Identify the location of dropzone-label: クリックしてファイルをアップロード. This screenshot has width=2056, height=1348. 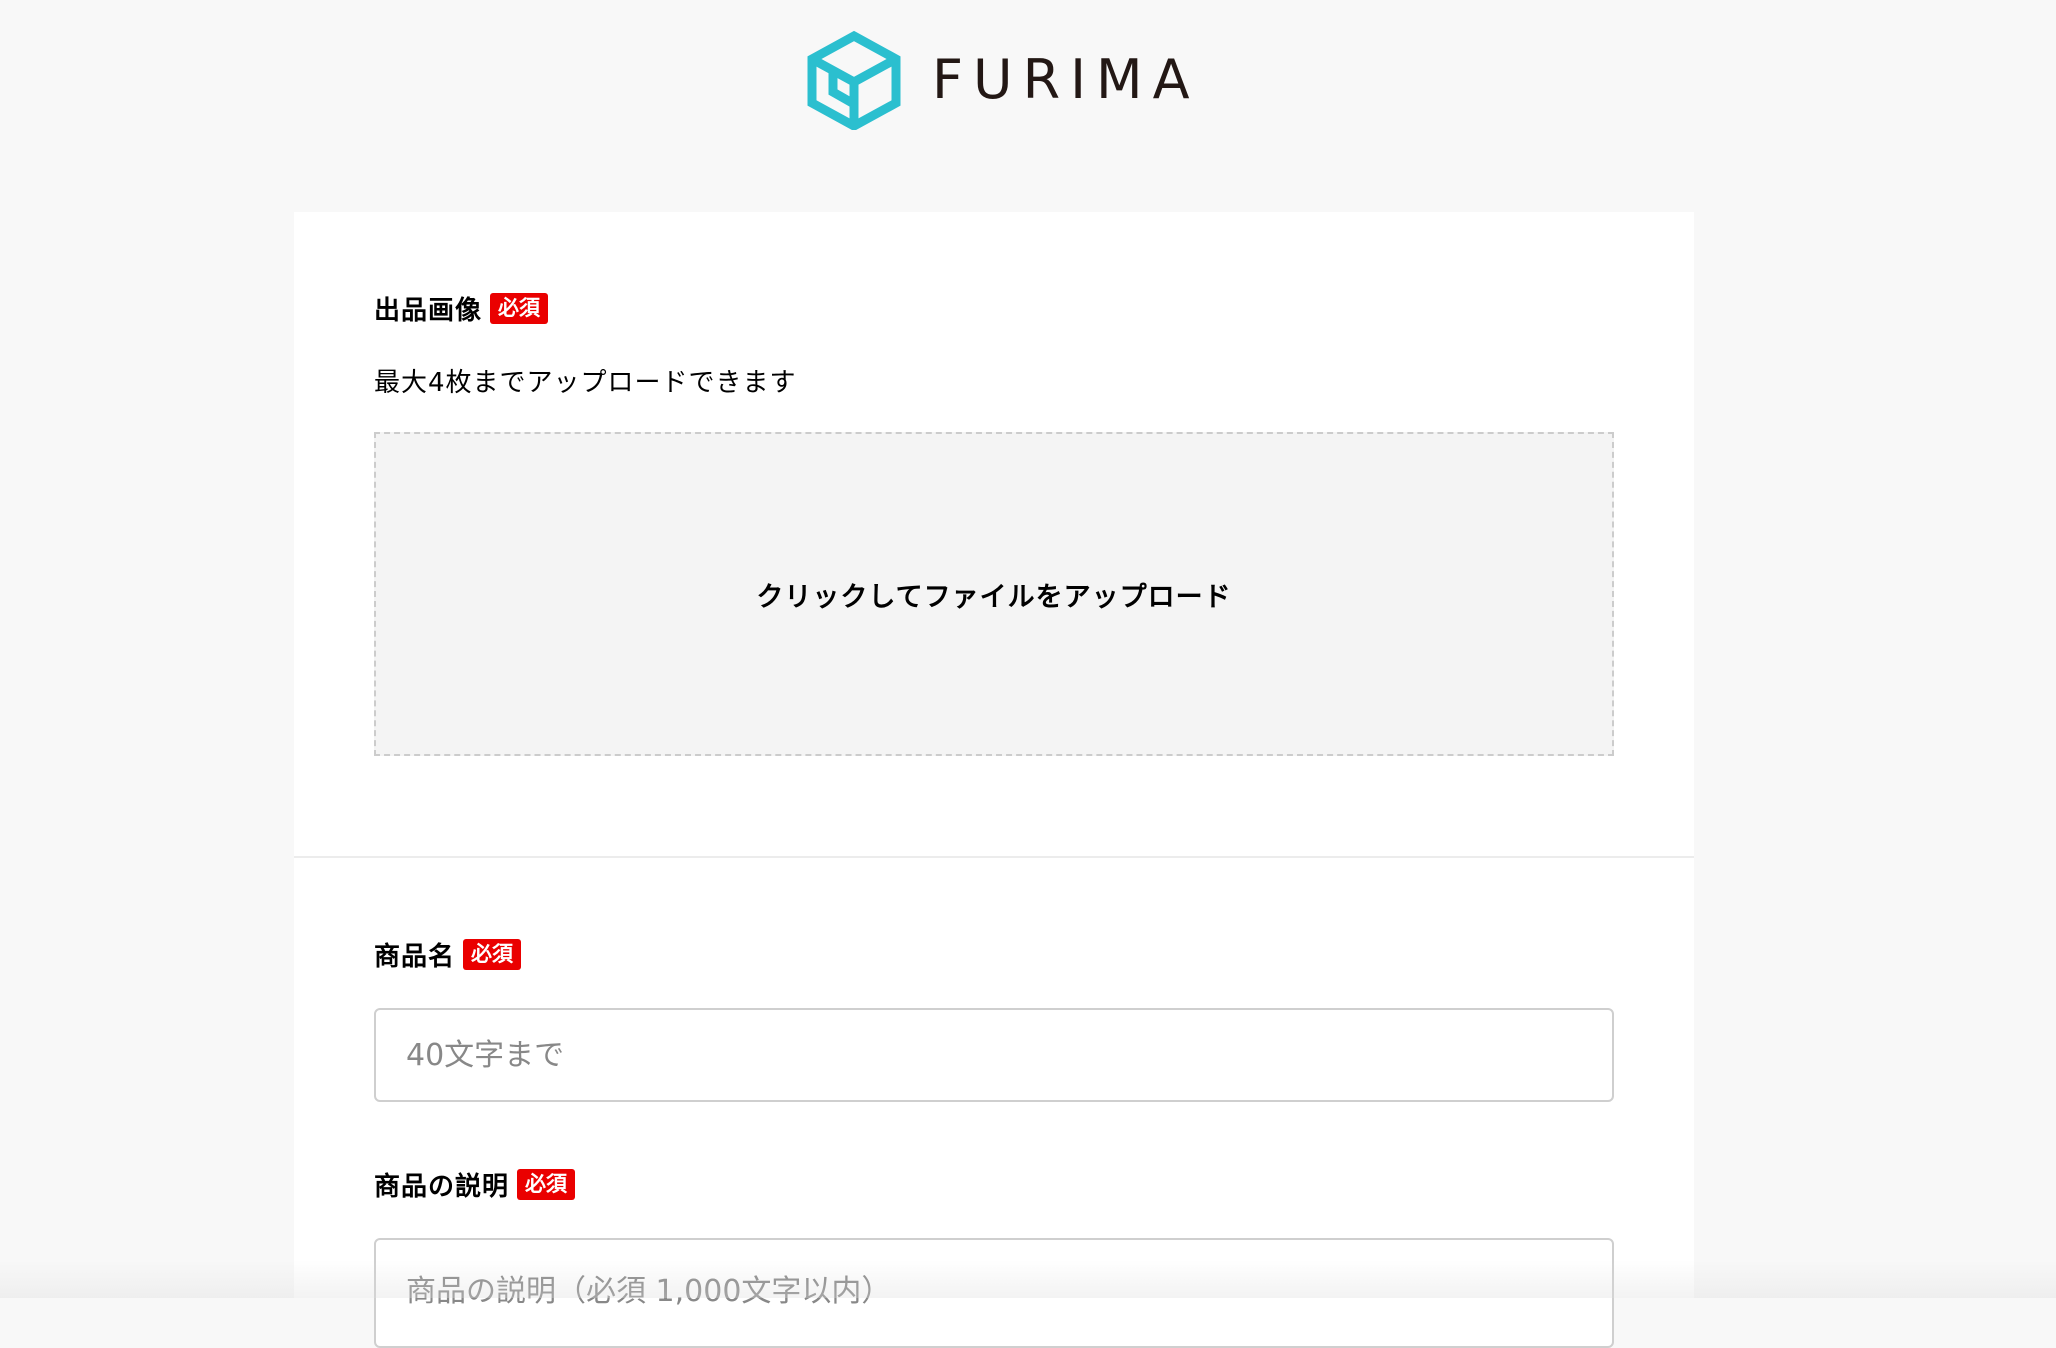
(994, 597).